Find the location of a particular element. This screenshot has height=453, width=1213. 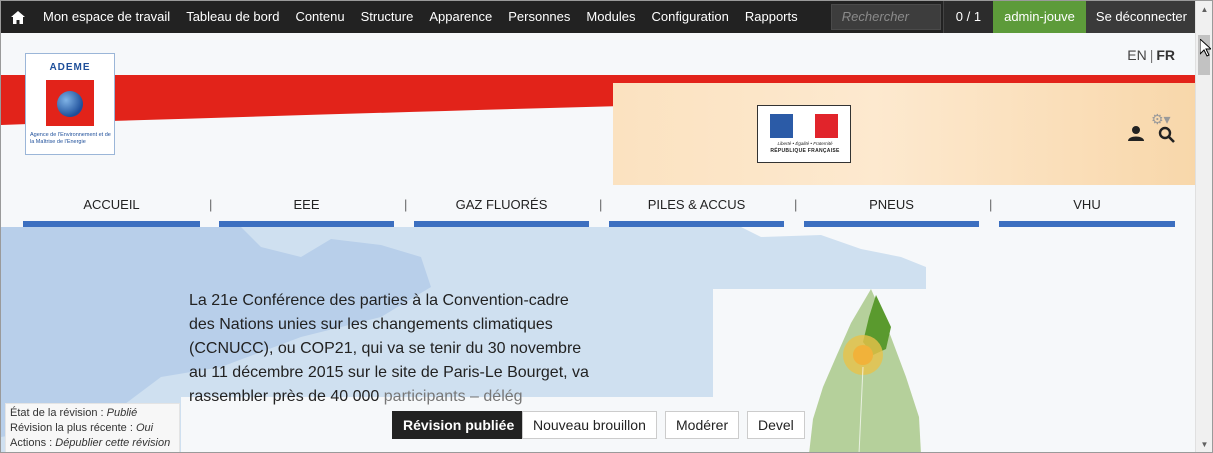

toolbar-item-modules: Modules is located at coordinates (610, 17).